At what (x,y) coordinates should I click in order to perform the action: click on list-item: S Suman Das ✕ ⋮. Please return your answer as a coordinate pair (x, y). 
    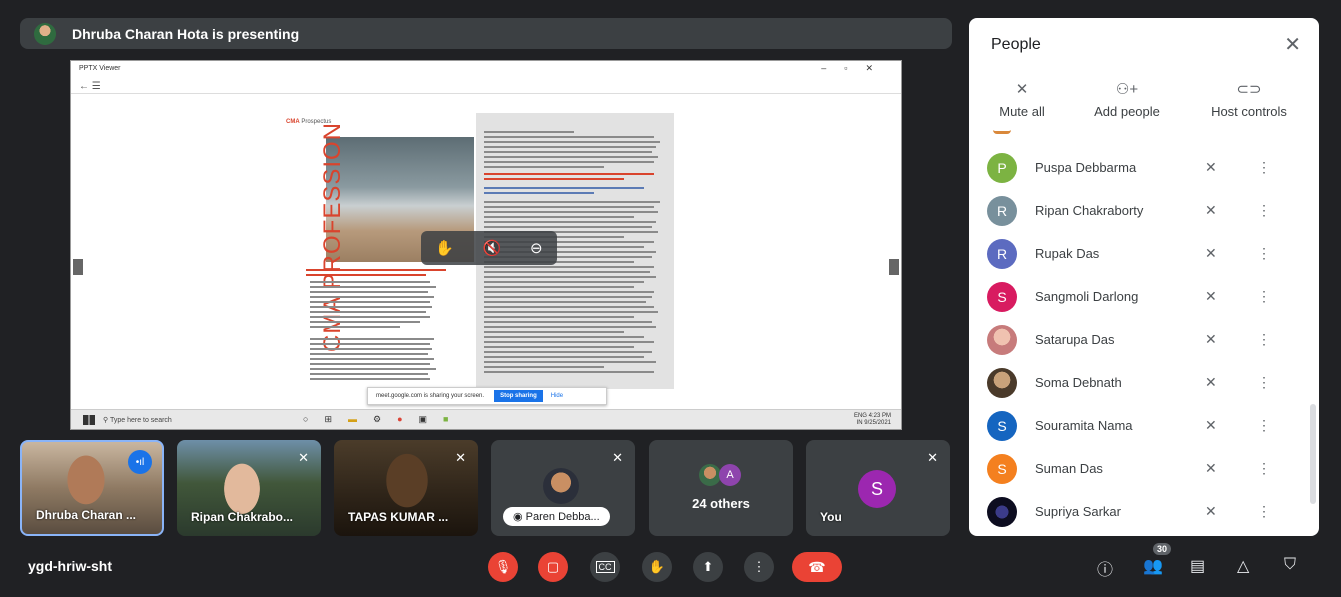
    Looking at the image, I should click on (1139, 468).